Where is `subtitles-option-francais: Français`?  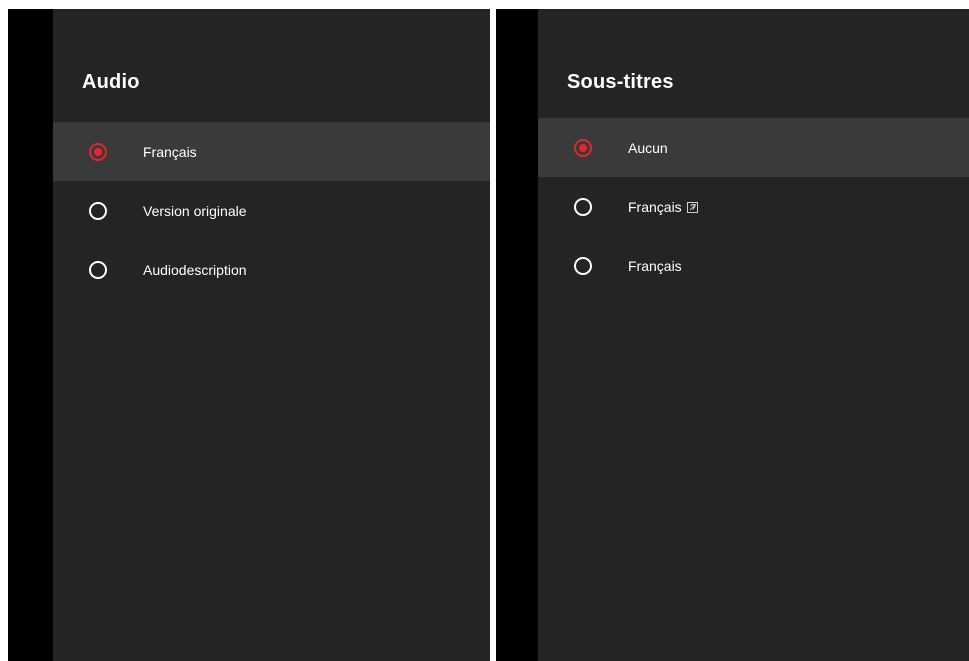 subtitles-option-francais: Français is located at coordinates (753, 265).